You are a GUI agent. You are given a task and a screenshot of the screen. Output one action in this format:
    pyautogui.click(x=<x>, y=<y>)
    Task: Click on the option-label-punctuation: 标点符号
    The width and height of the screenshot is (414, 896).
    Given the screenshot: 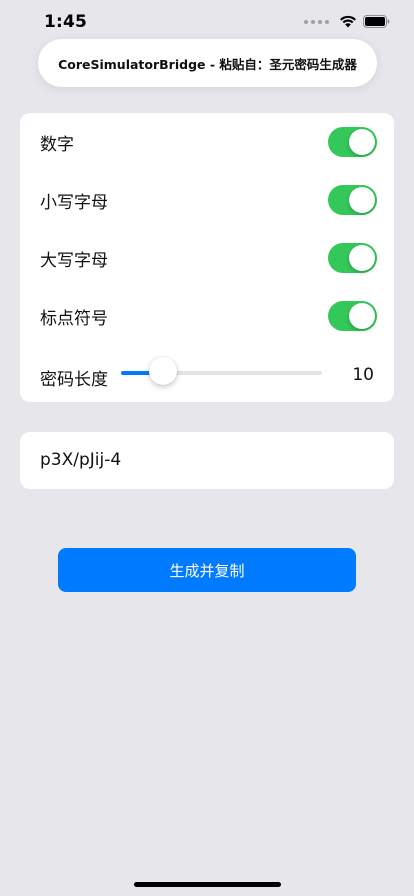 What is the action you would take?
    pyautogui.click(x=74, y=319)
    